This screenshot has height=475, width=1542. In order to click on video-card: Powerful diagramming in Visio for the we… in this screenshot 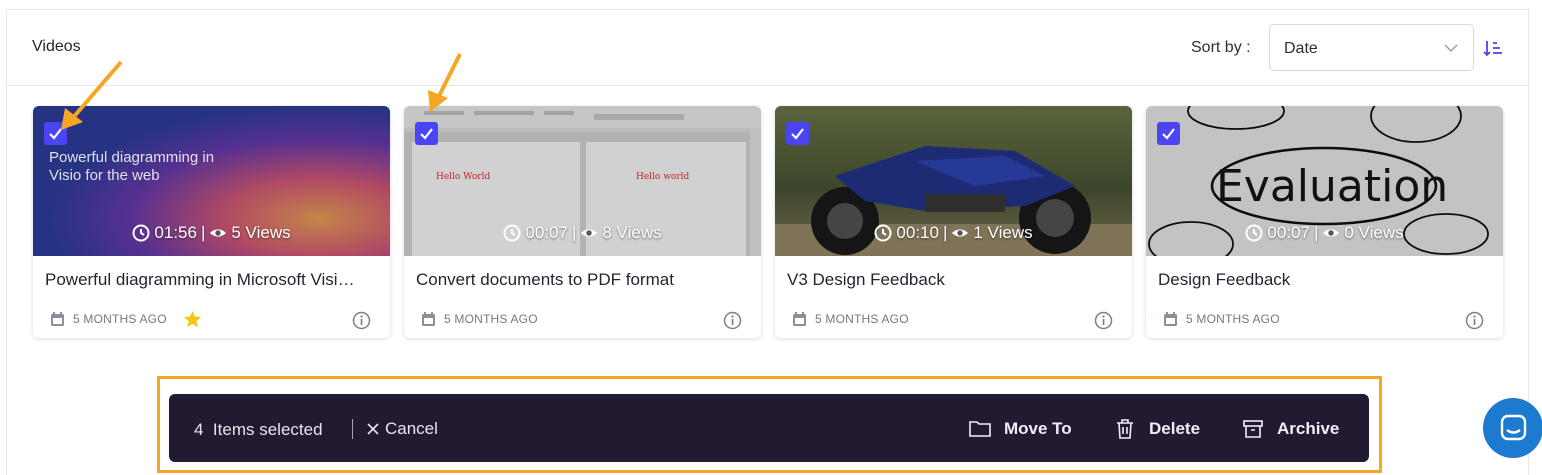, I will do `click(211, 222)`.